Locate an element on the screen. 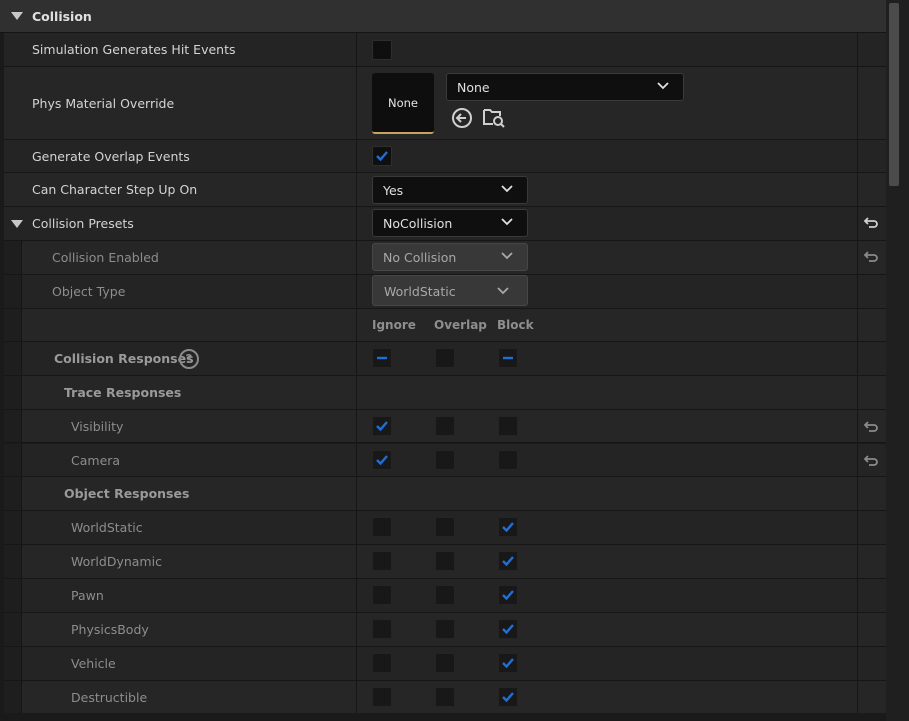  row-collision-presets: Collision Presets NoCollision is located at coordinates (445, 224).